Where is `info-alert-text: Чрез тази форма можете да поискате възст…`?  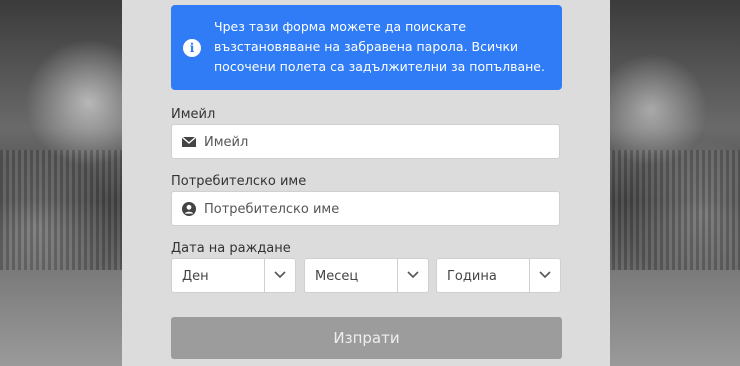 info-alert-text: Чрез тази форма можете да поискате възст… is located at coordinates (379, 46).